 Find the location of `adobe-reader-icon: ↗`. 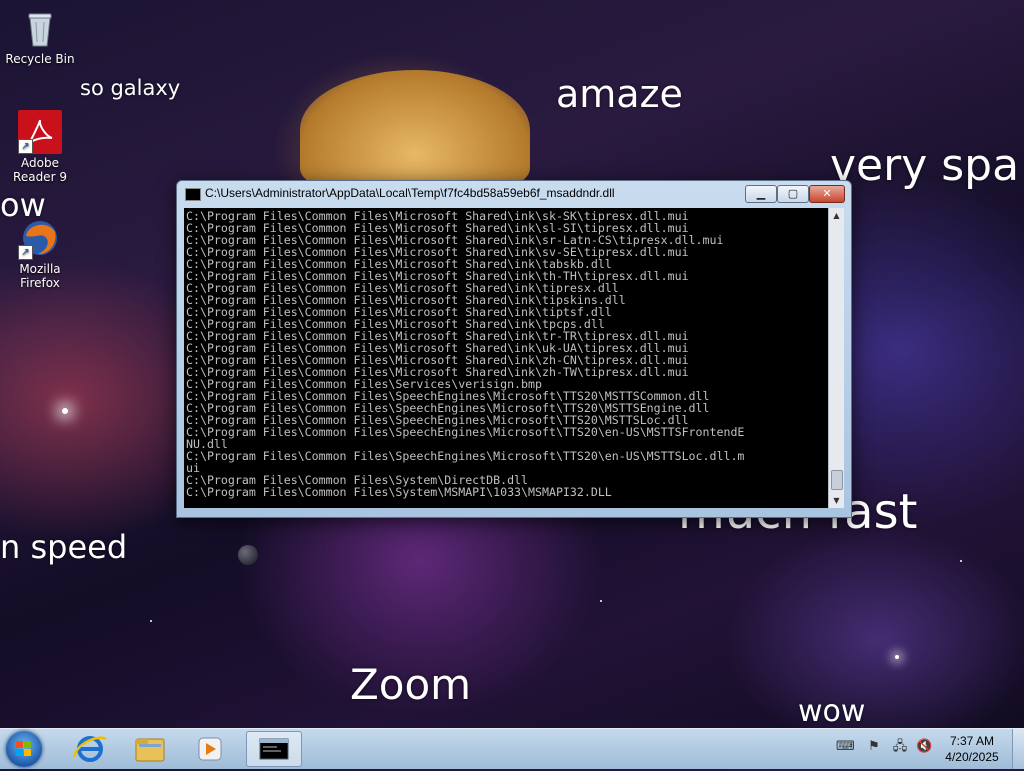

adobe-reader-icon: ↗ is located at coordinates (40, 132).